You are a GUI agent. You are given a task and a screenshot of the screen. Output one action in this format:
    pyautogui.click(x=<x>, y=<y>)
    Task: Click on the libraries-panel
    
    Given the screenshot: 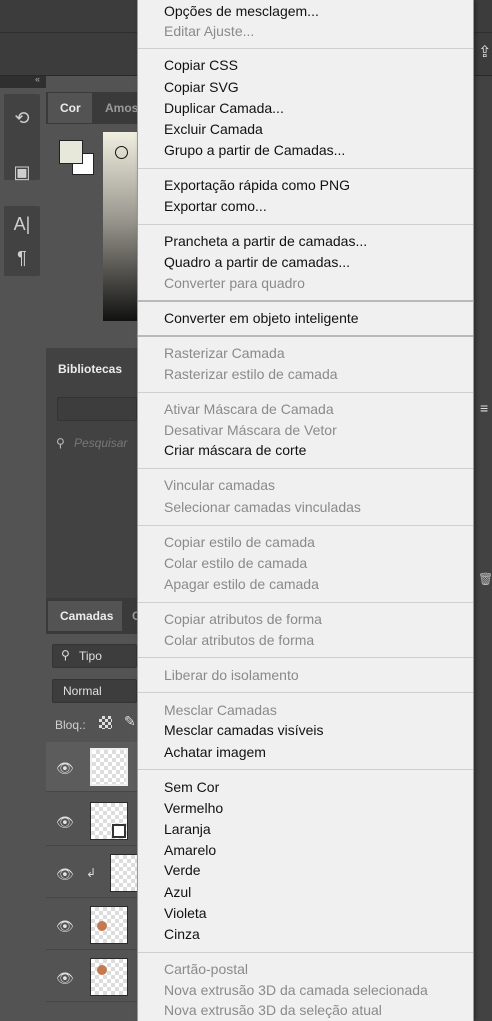 What is the action you would take?
    pyautogui.click(x=91, y=473)
    